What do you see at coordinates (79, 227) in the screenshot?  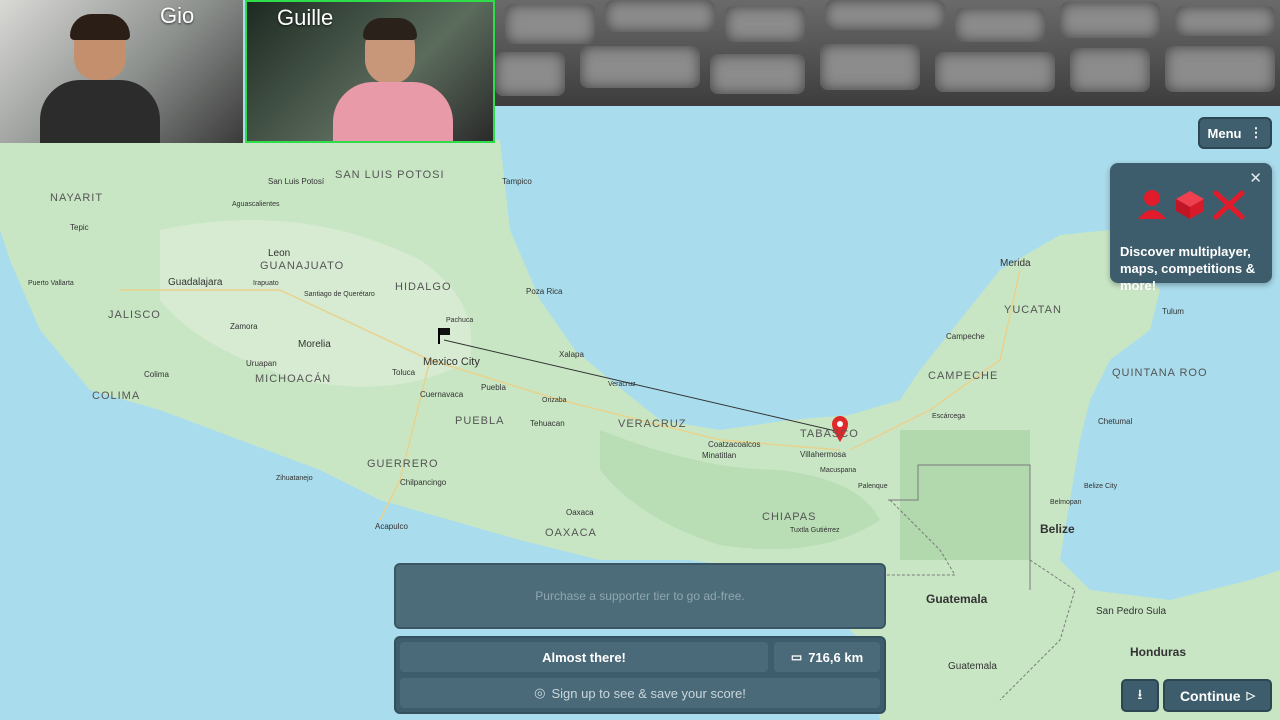 I see `city-label: Tepic` at bounding box center [79, 227].